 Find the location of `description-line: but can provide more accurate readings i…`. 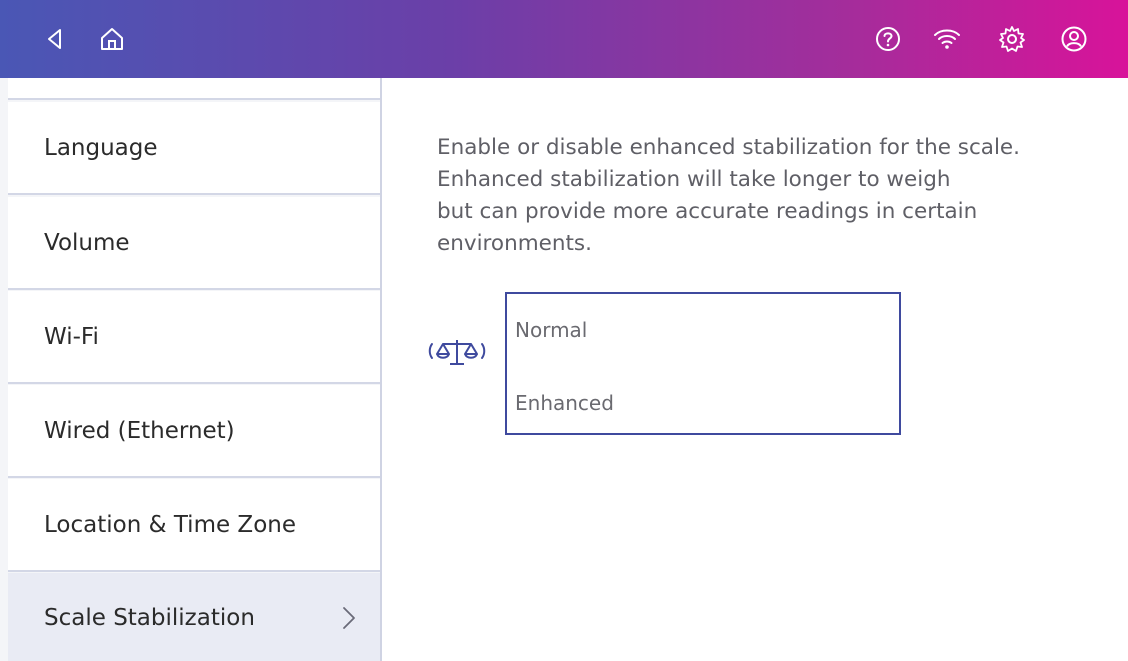

description-line: but can provide more accurate readings i… is located at coordinates (707, 211).